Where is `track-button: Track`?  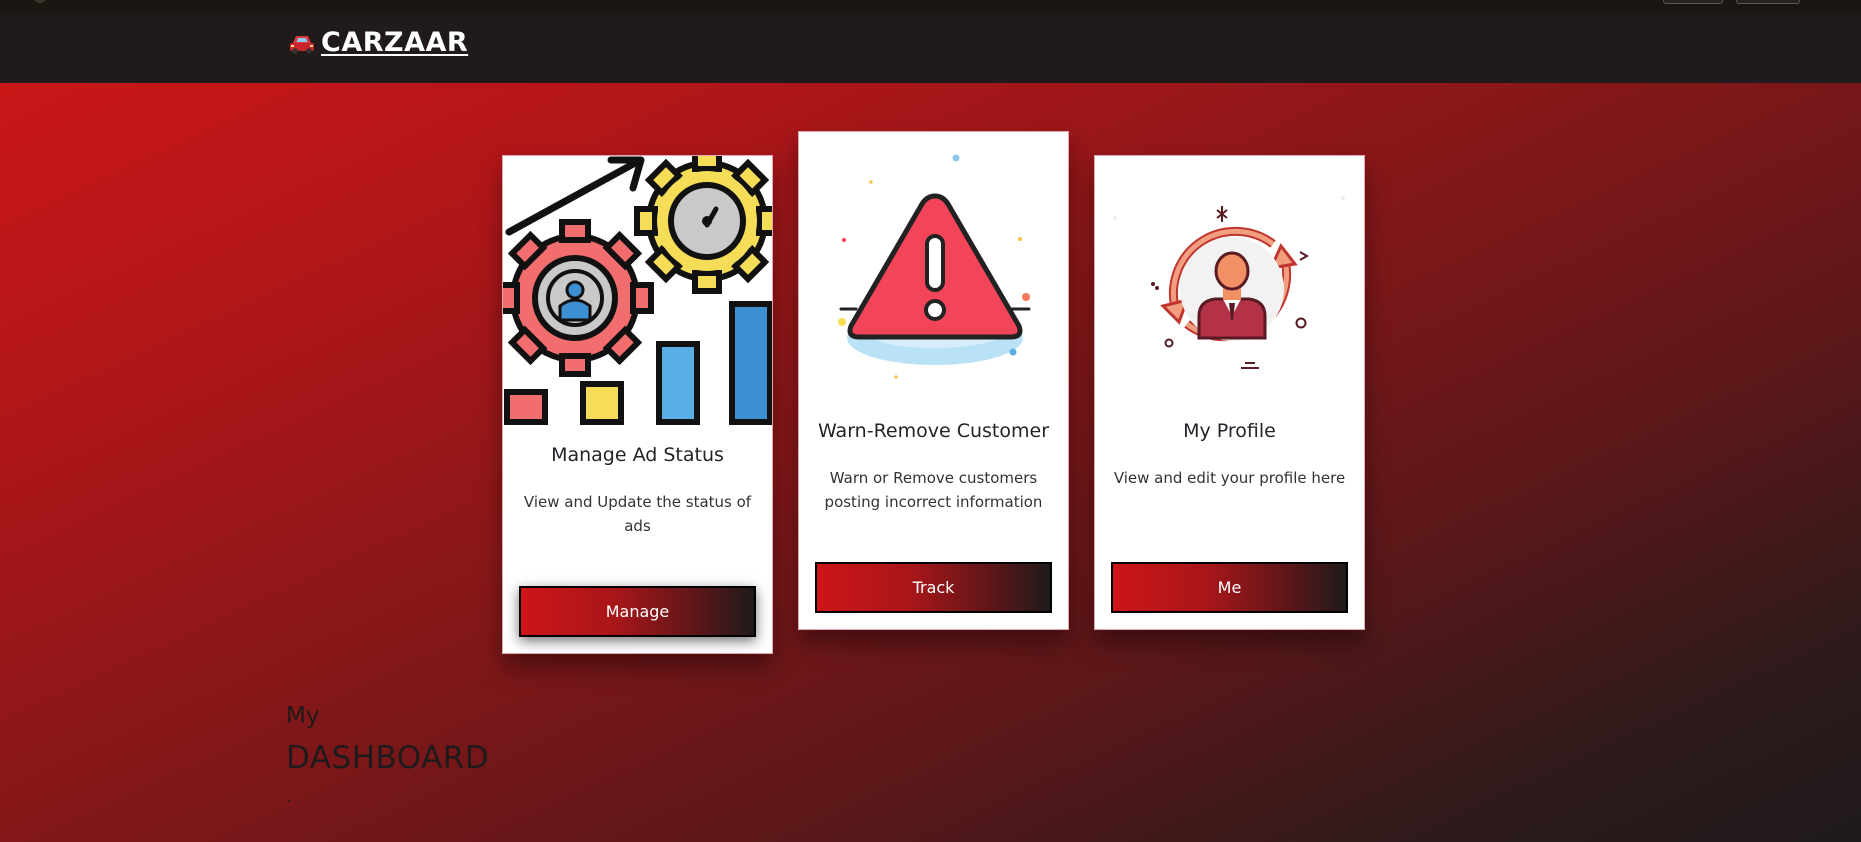
track-button: Track is located at coordinates (933, 587).